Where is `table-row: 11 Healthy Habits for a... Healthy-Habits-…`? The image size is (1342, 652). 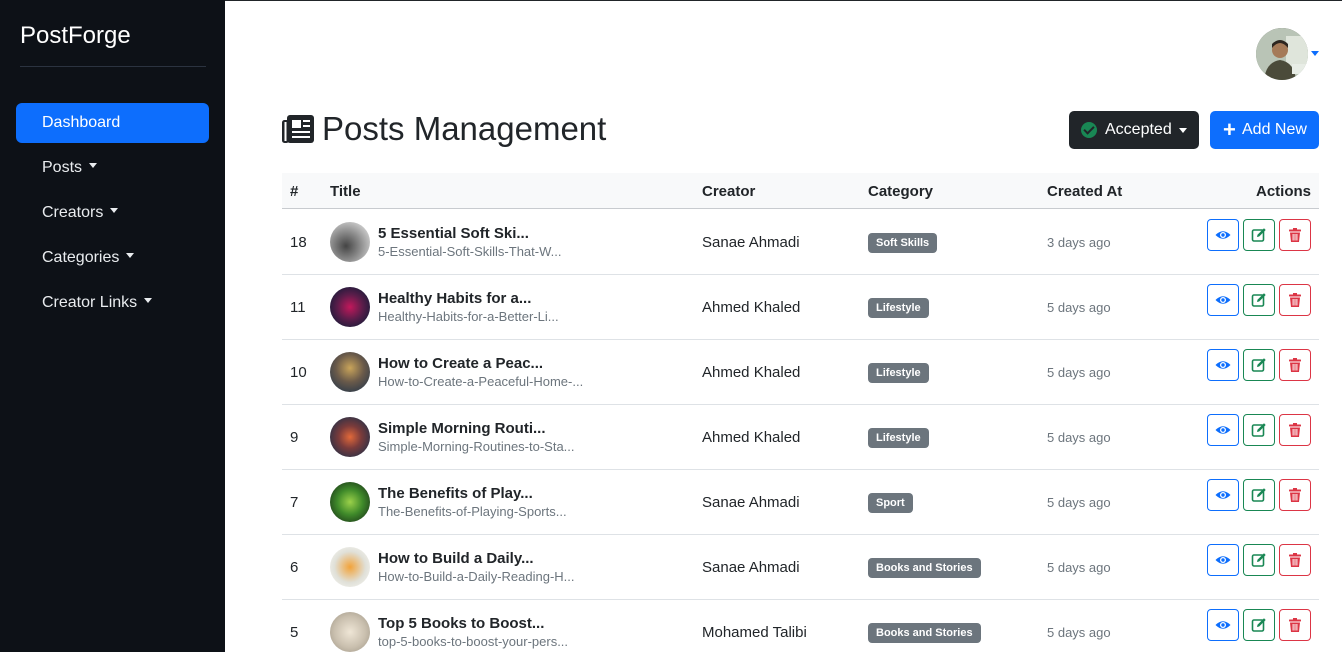 table-row: 11 Healthy Habits for a... Healthy-Habits-… is located at coordinates (800, 307).